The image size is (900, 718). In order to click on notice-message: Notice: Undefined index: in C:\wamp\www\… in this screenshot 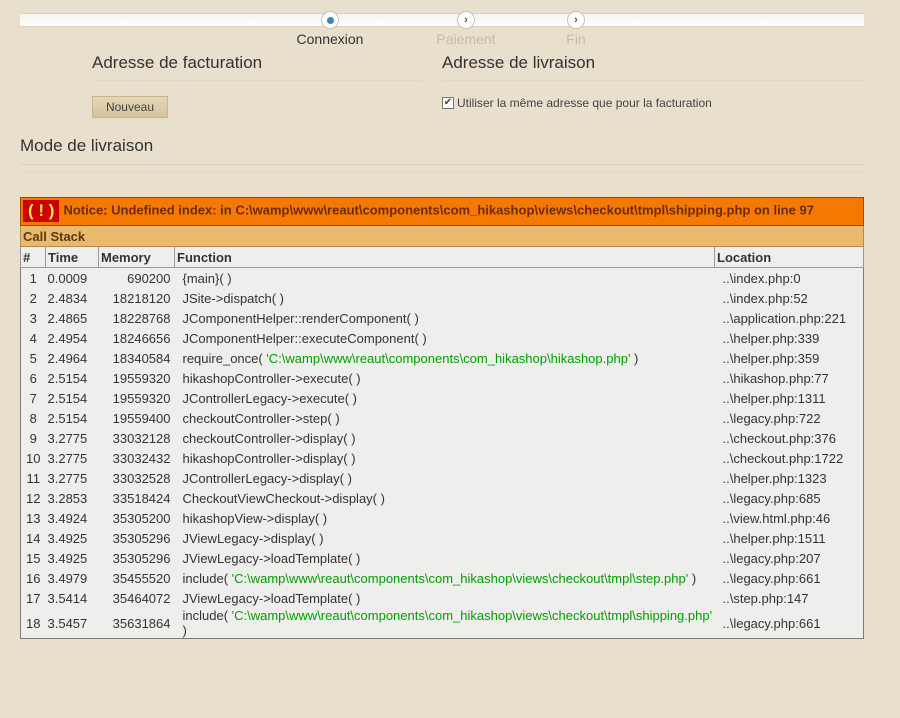, I will do `click(438, 210)`.